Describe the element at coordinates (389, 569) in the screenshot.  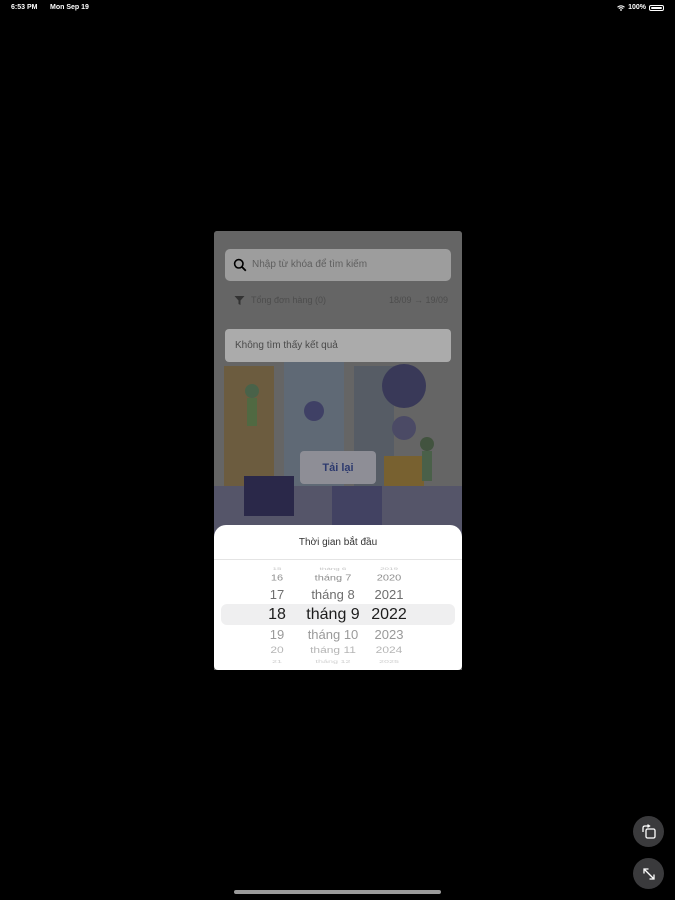
I see `year-option: 2019` at that location.